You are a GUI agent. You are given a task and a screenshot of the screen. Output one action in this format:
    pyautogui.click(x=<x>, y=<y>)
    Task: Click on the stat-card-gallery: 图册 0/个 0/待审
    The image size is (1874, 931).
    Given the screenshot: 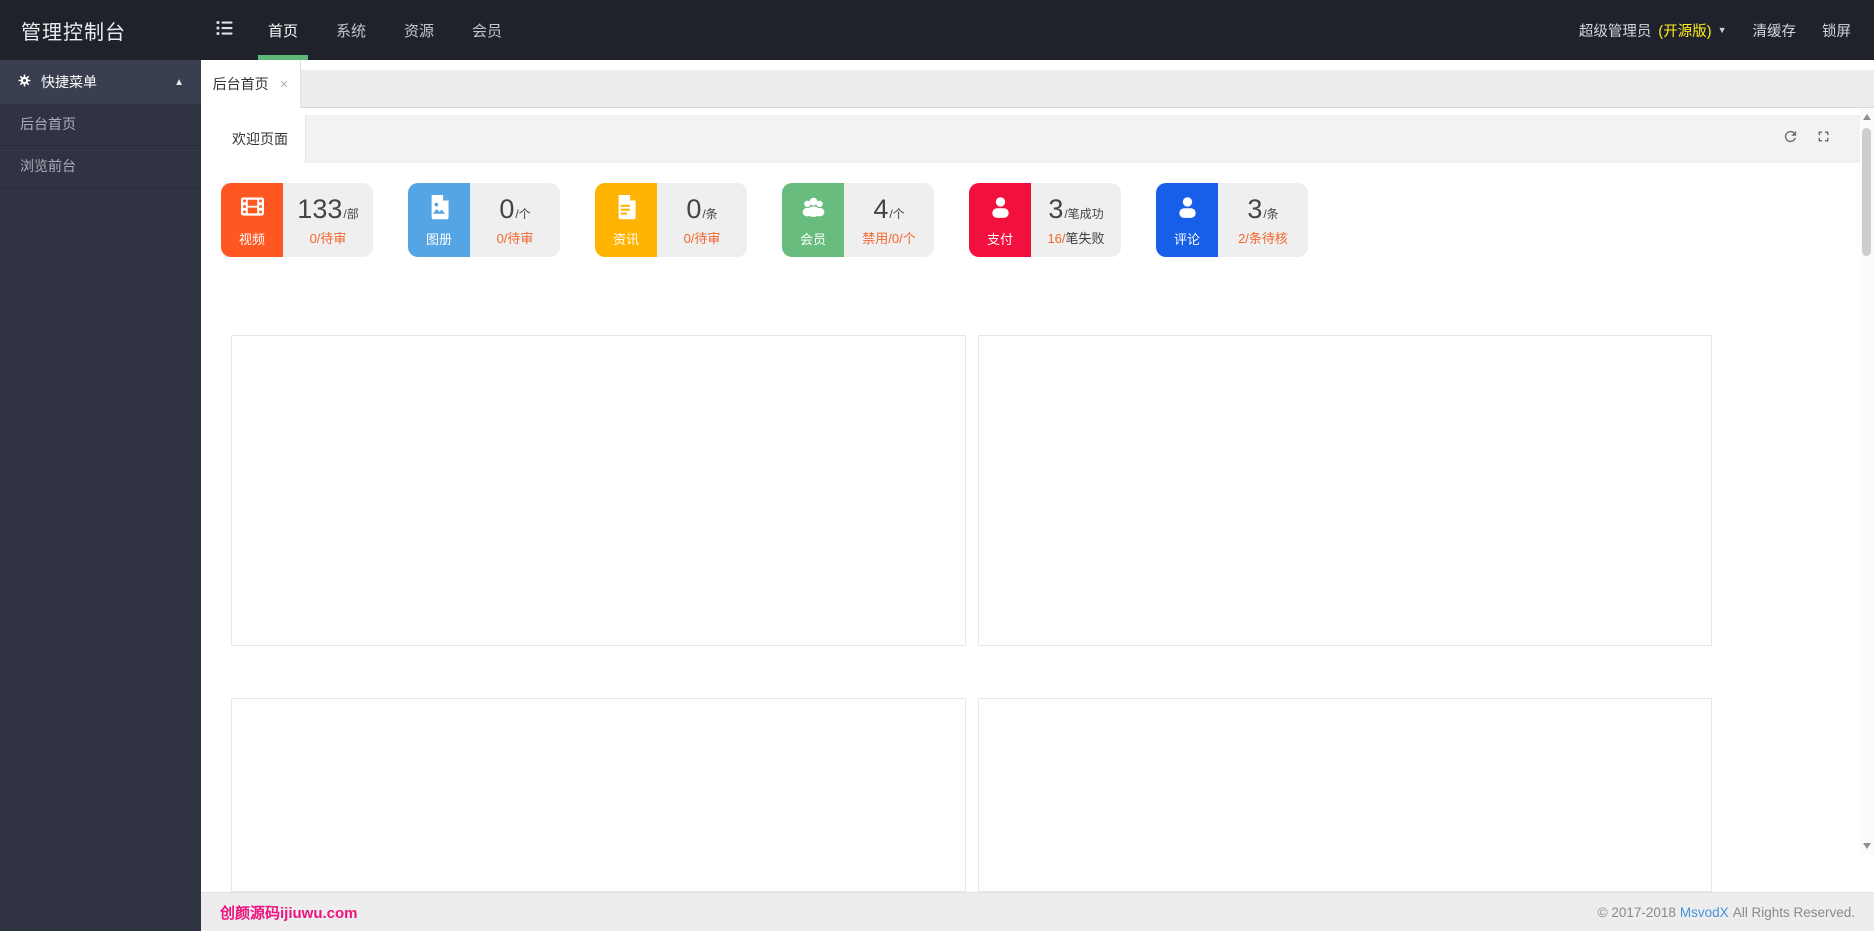 What is the action you would take?
    pyautogui.click(x=484, y=220)
    